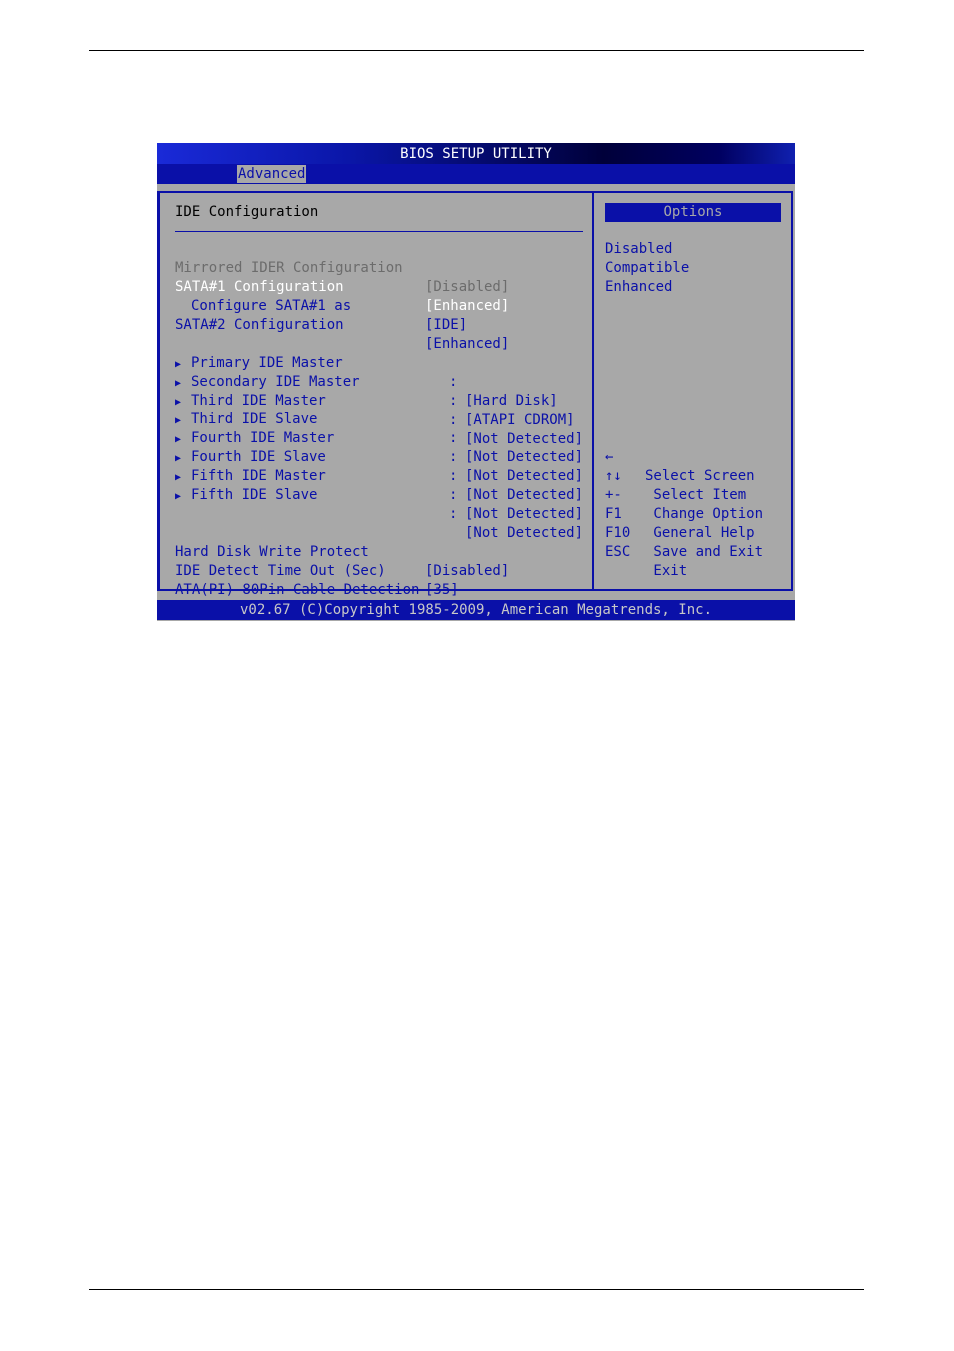 This screenshot has height=1351, width=954. I want to click on setting-configure-sata1-as: Configure SATA#1 as [IDE], so click(321, 305).